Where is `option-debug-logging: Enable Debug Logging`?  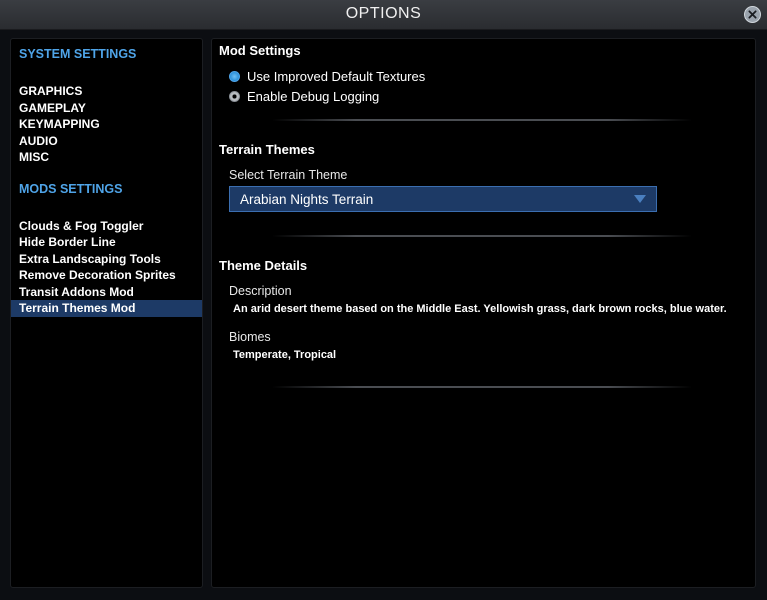
option-debug-logging: Enable Debug Logging is located at coordinates (304, 96).